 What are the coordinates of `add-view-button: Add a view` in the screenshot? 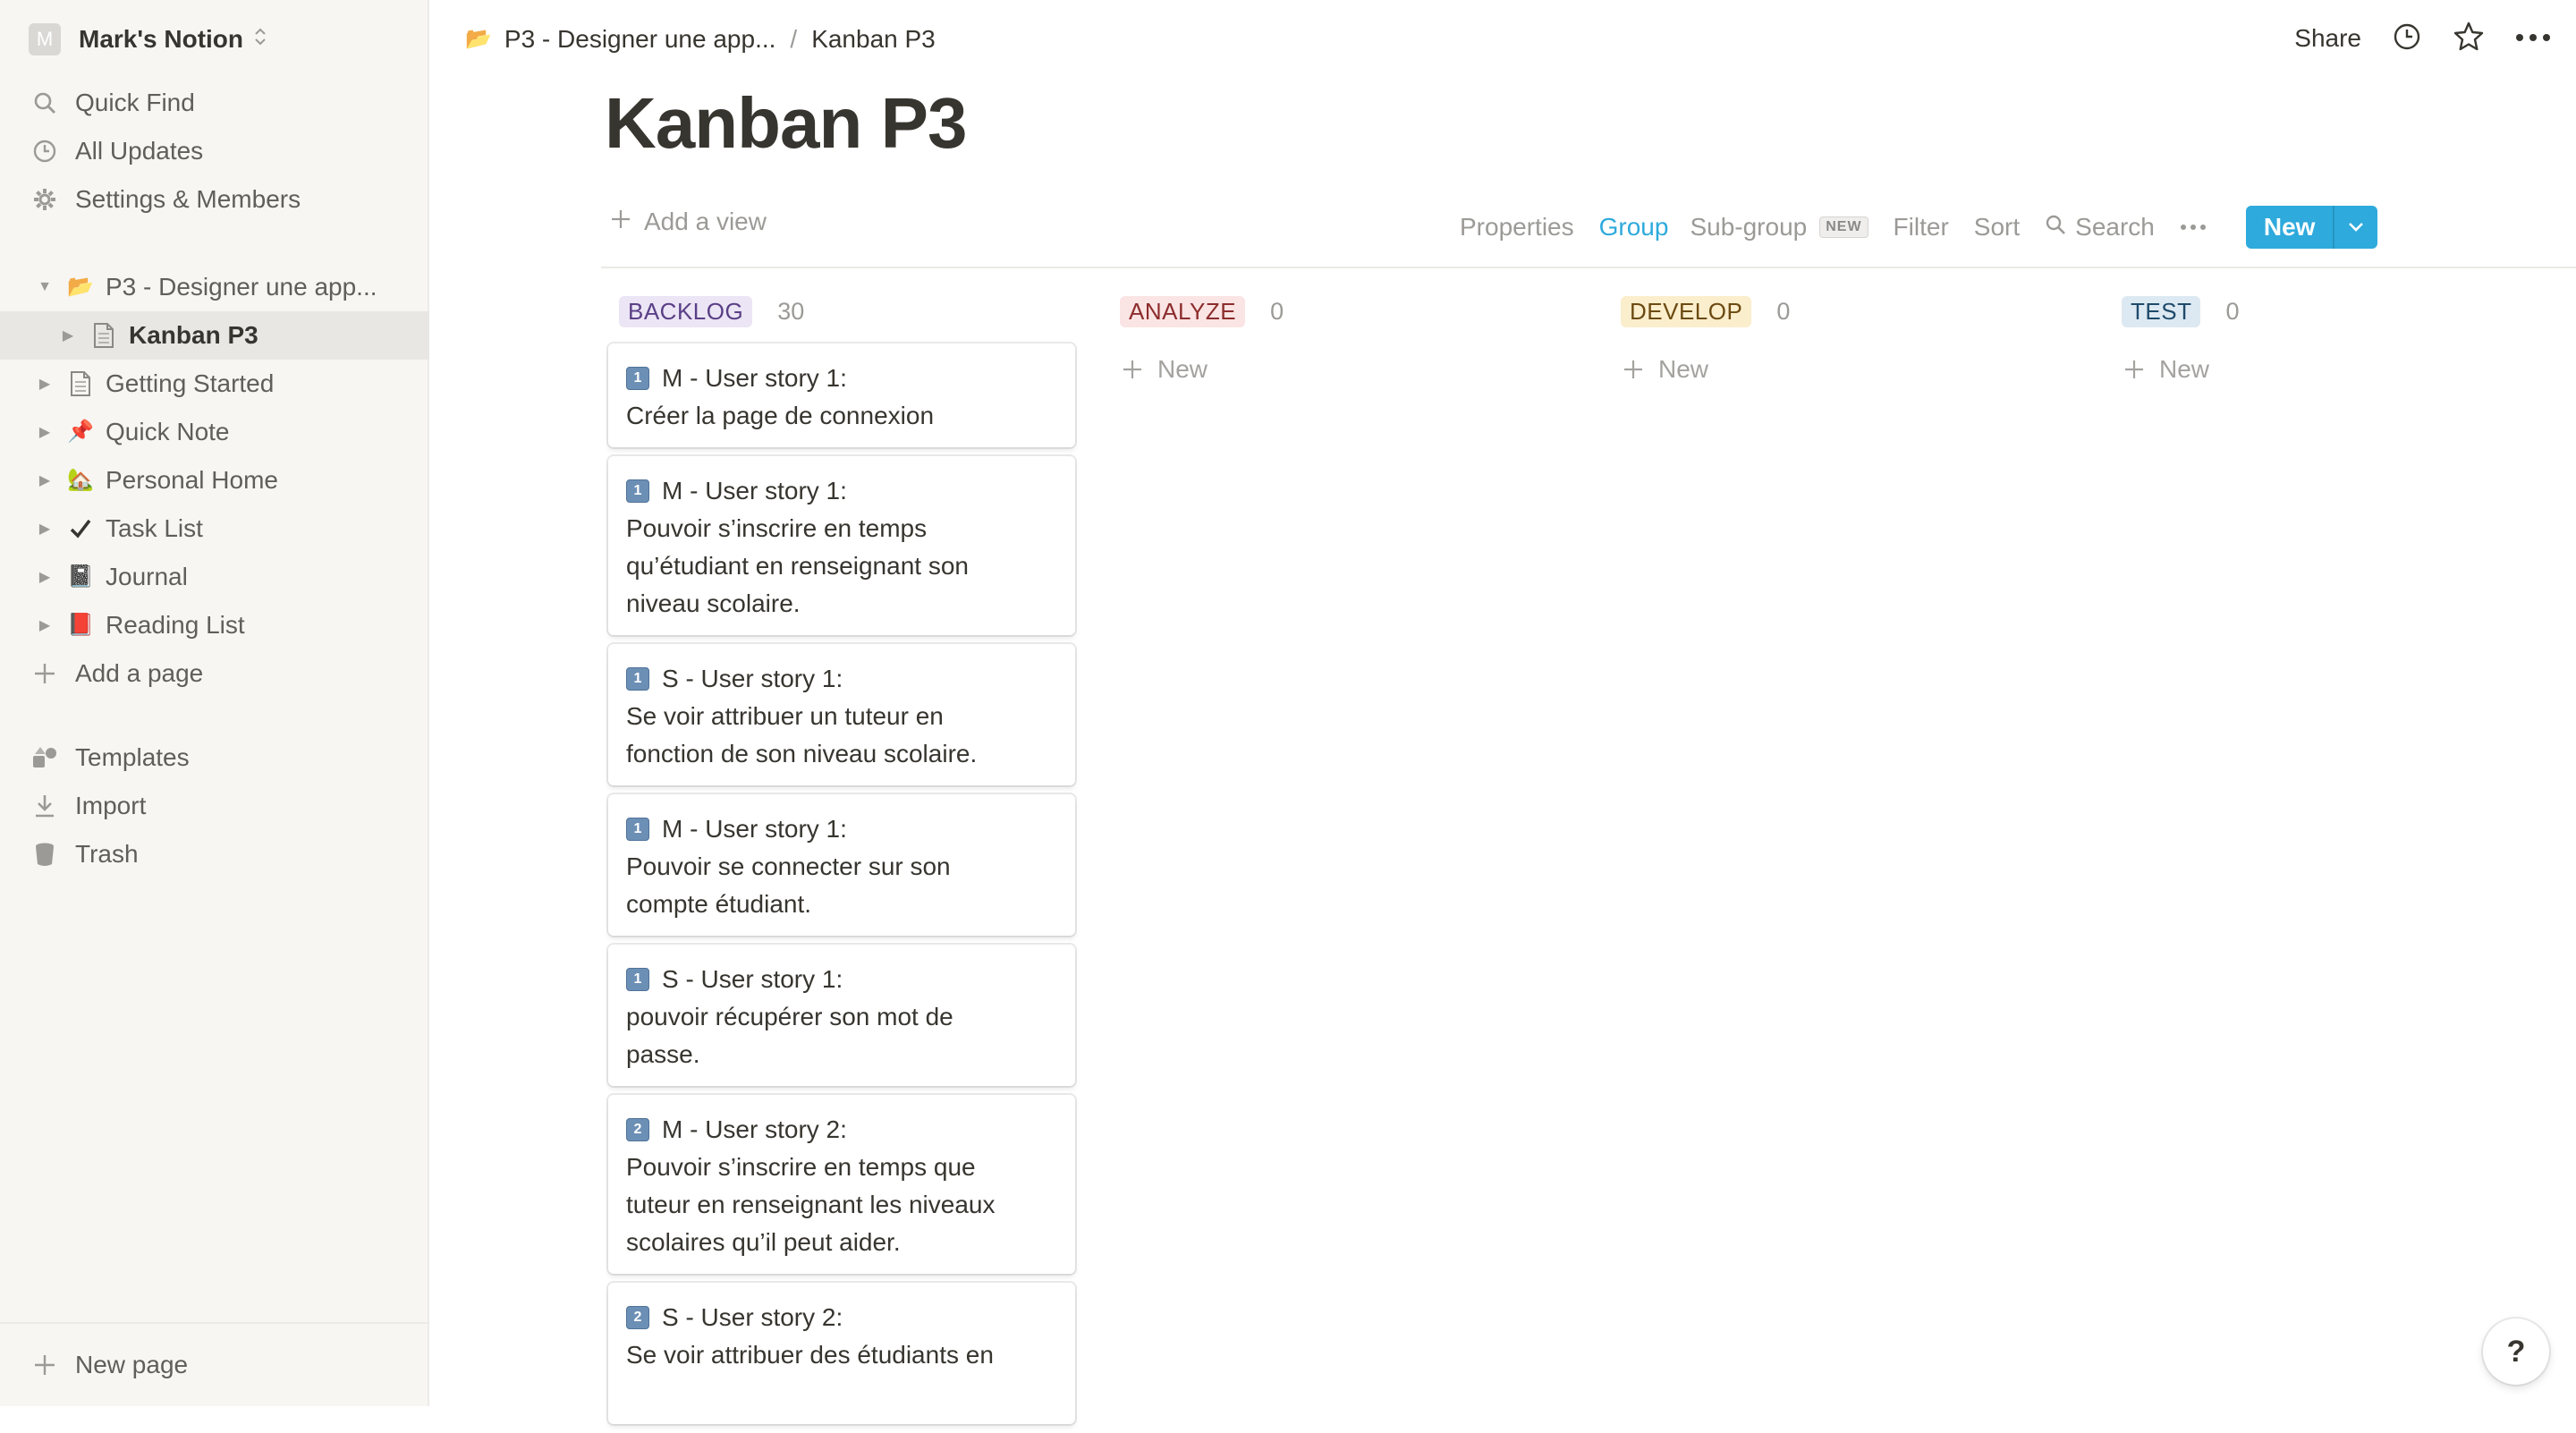 It's located at (688, 222).